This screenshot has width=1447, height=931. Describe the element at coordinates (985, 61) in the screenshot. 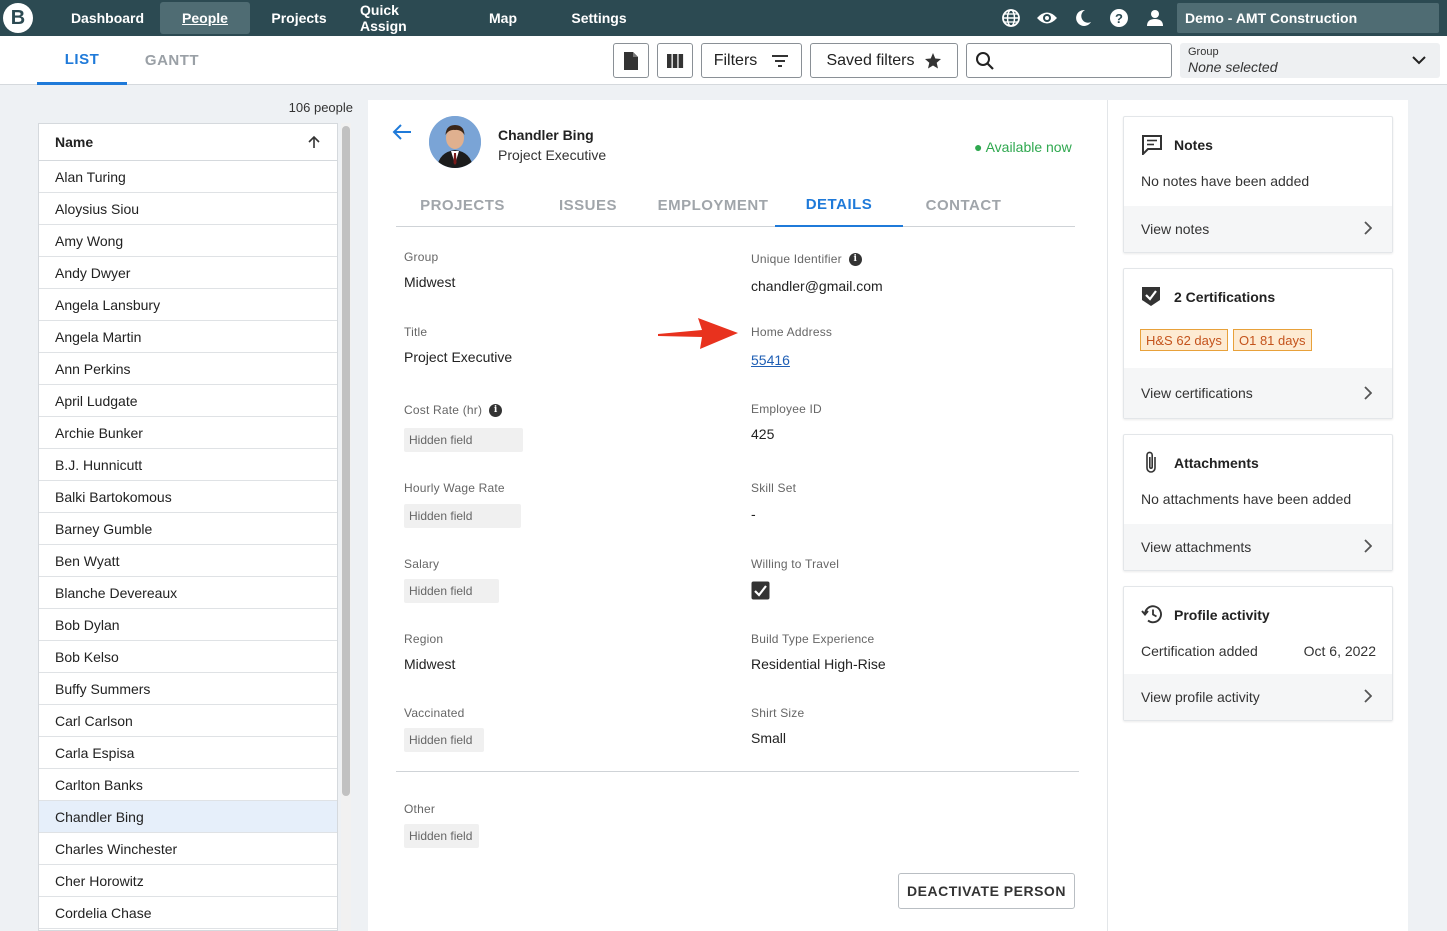

I see `search-icon` at that location.